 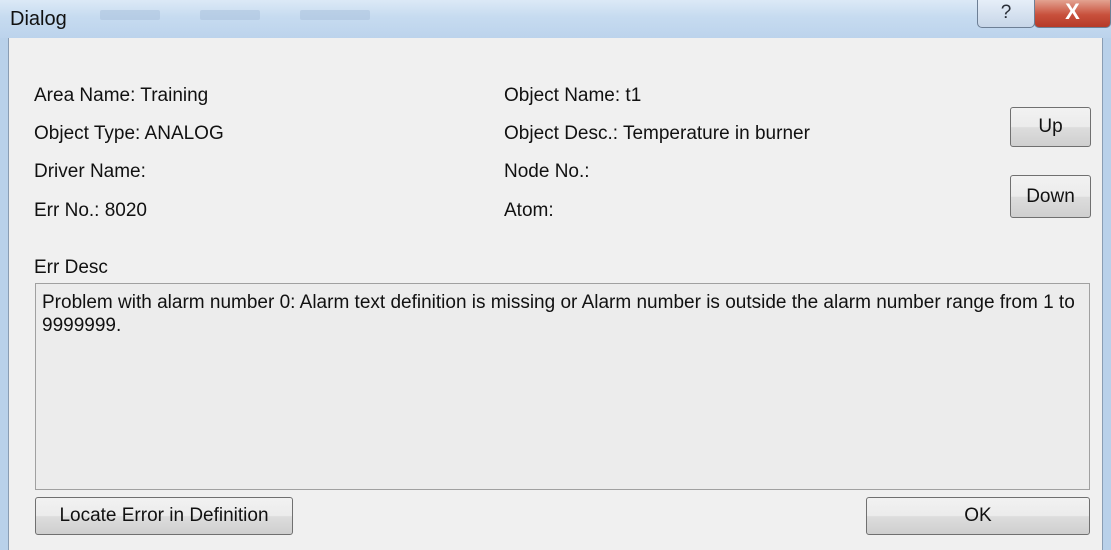 What do you see at coordinates (573, 95) in the screenshot?
I see `object-name-label: Object Name: t1` at bounding box center [573, 95].